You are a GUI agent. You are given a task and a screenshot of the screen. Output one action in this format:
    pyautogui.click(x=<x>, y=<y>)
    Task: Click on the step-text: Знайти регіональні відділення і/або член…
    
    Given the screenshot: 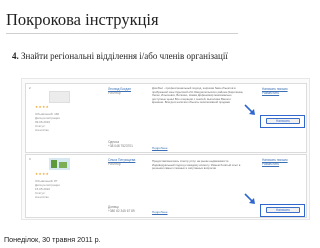 What is the action you would take?
    pyautogui.click(x=124, y=56)
    